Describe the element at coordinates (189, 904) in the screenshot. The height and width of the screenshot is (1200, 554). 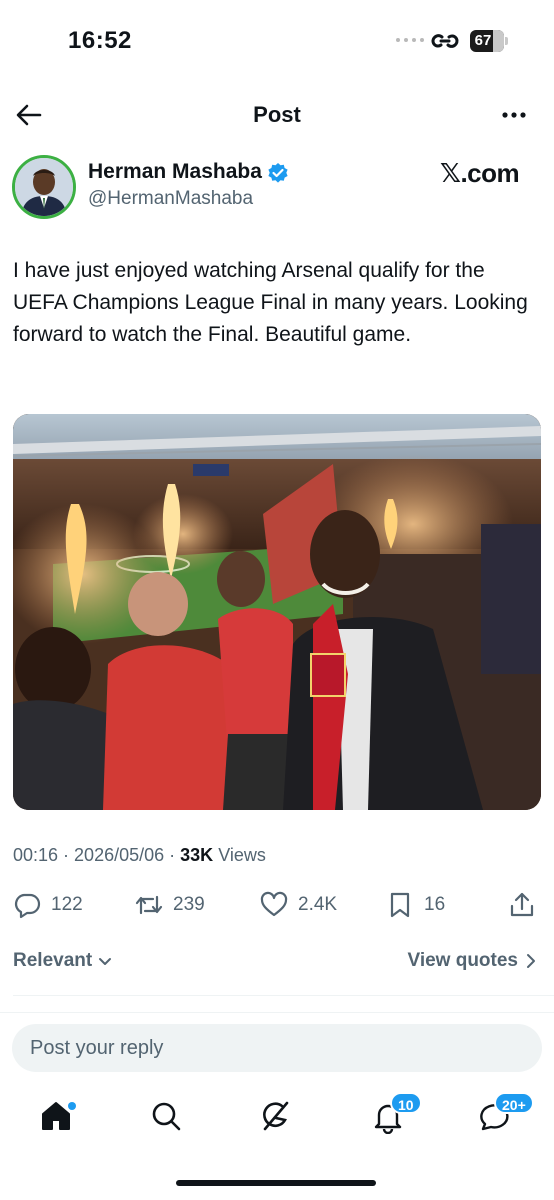
I see `repost-count: 239` at that location.